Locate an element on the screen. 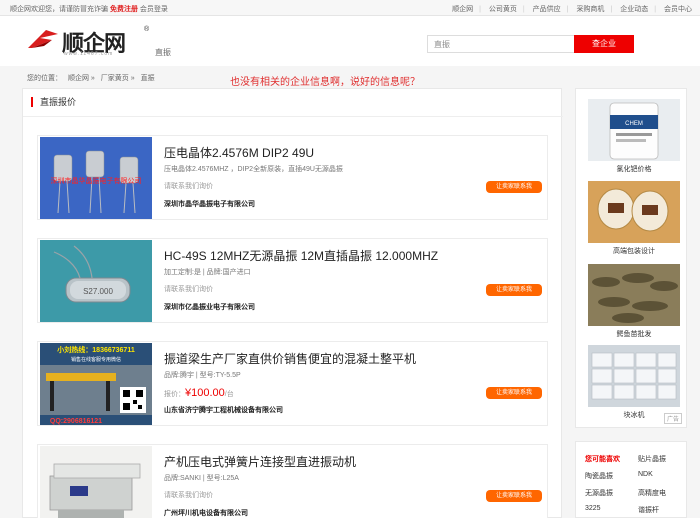 The image size is (700, 518). product-title: HC-49S 12MHZ无源晶振 12M直插晶振 12.000MHZ is located at coordinates (301, 255).